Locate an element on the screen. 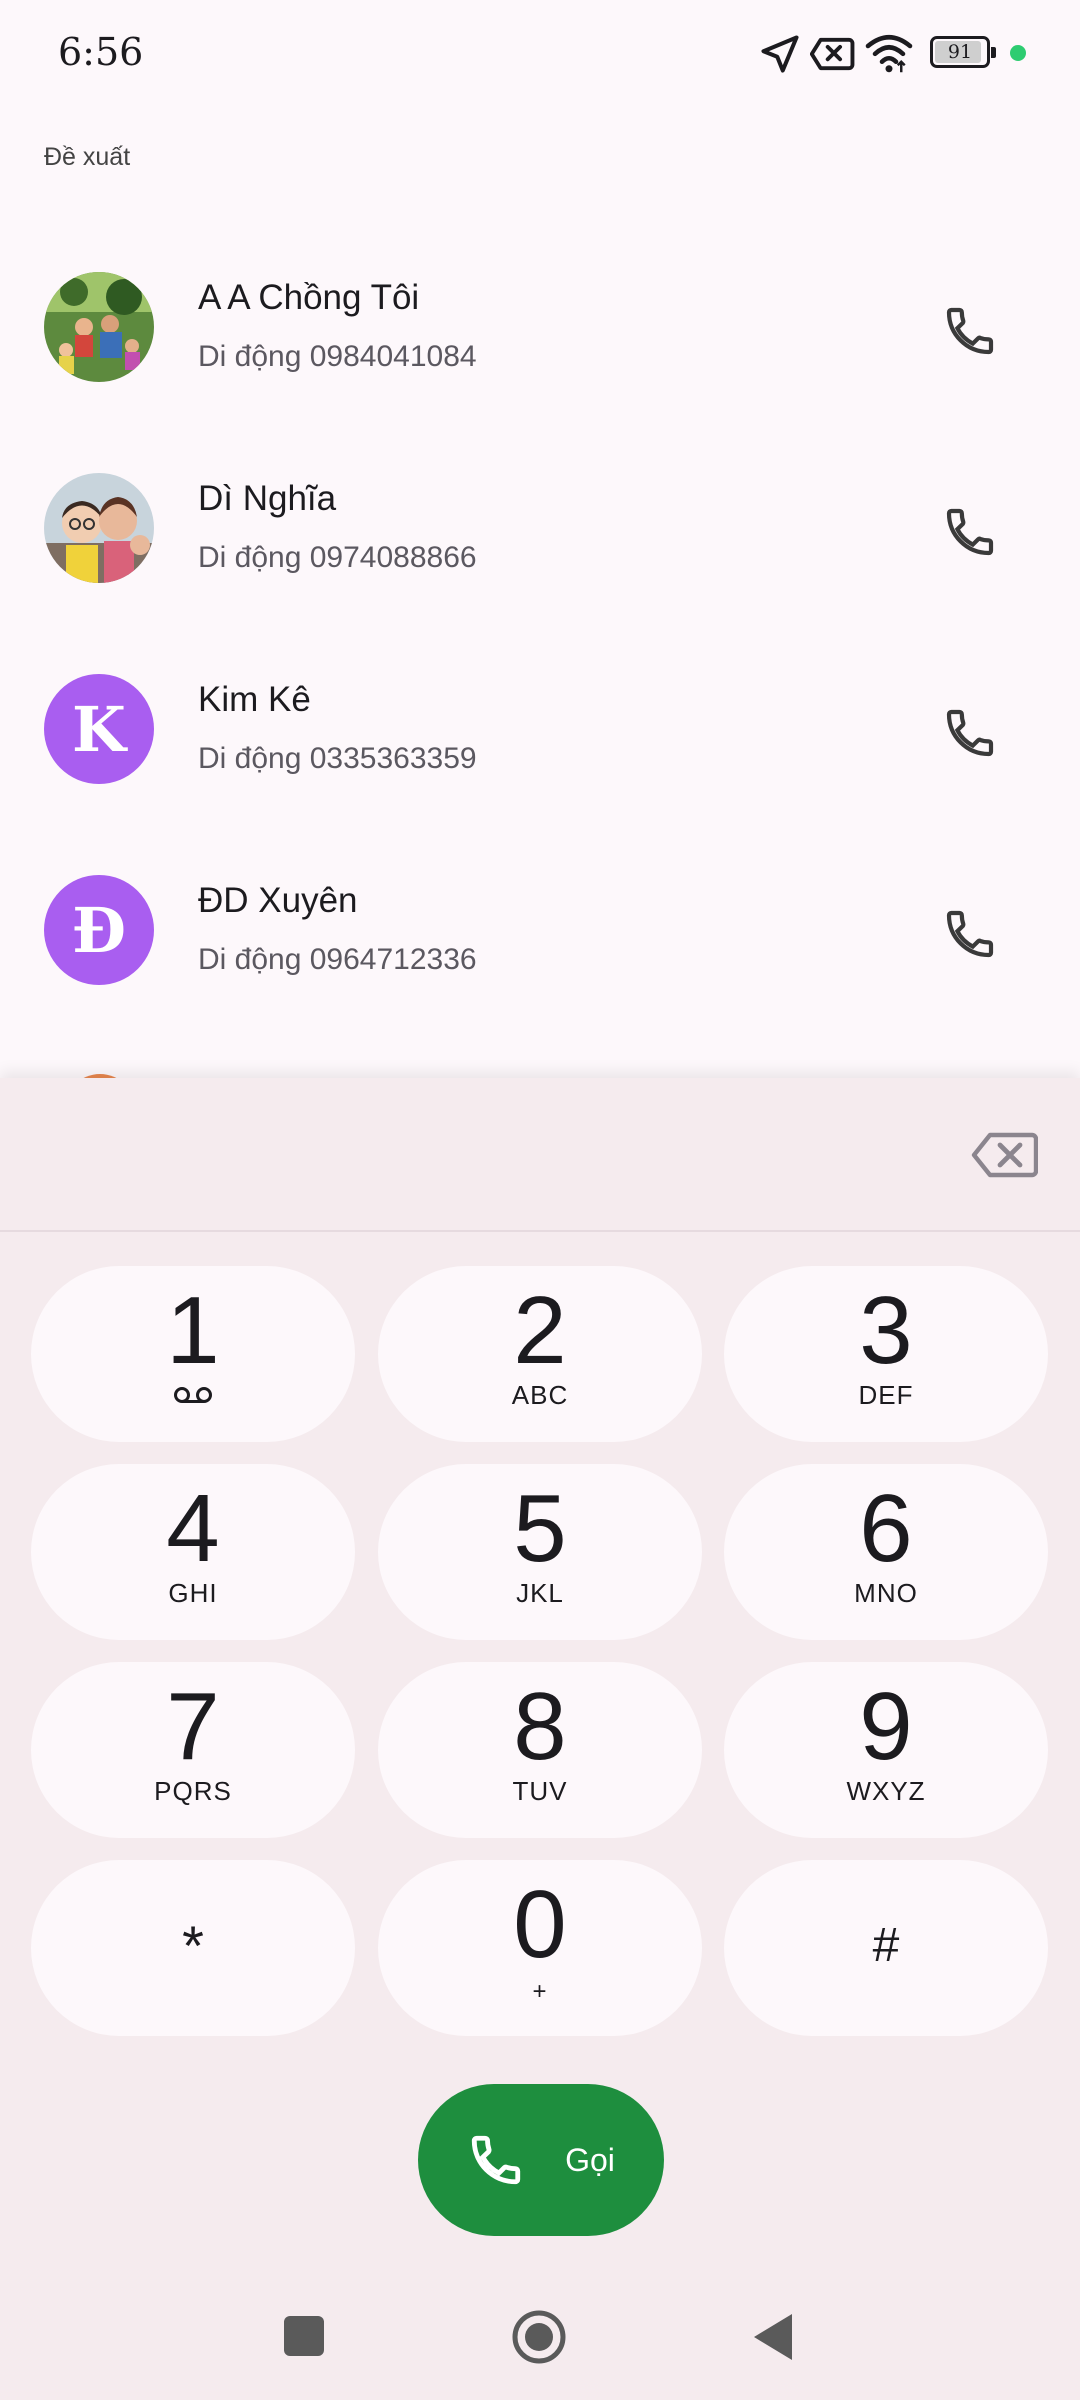  dialpad-key-8: 8 TUV is located at coordinates (540, 1750).